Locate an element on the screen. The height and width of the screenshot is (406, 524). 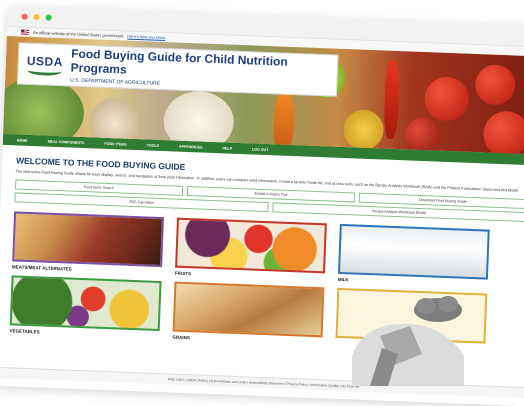
meats-image is located at coordinates (88, 239).